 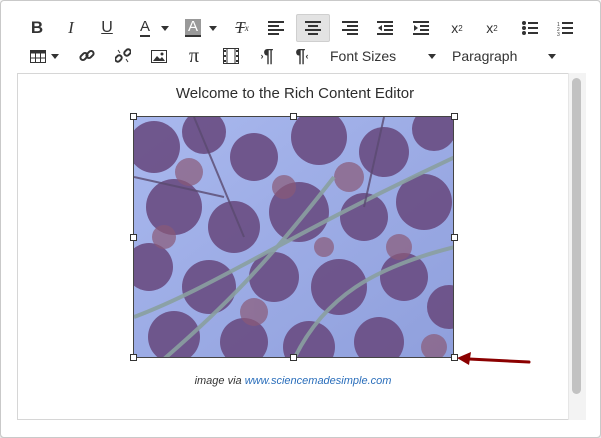 I want to click on background-color-button: A, so click(x=193, y=28).